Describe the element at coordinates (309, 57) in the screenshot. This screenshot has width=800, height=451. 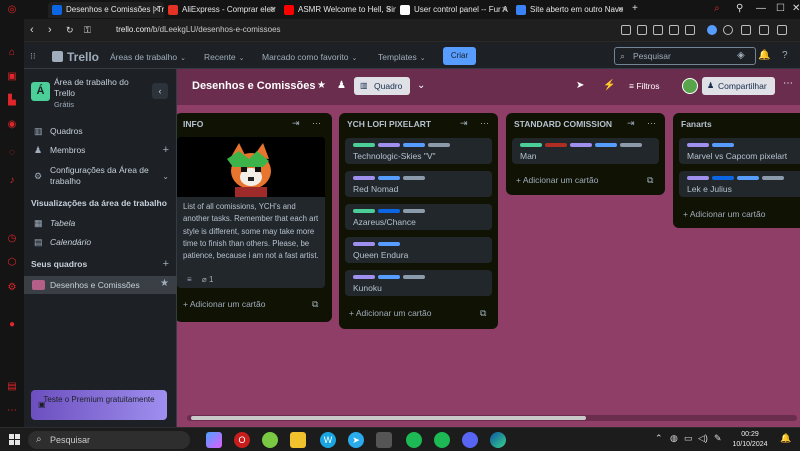
I see `menu-starred: Marcado como favorito ⌄` at that location.